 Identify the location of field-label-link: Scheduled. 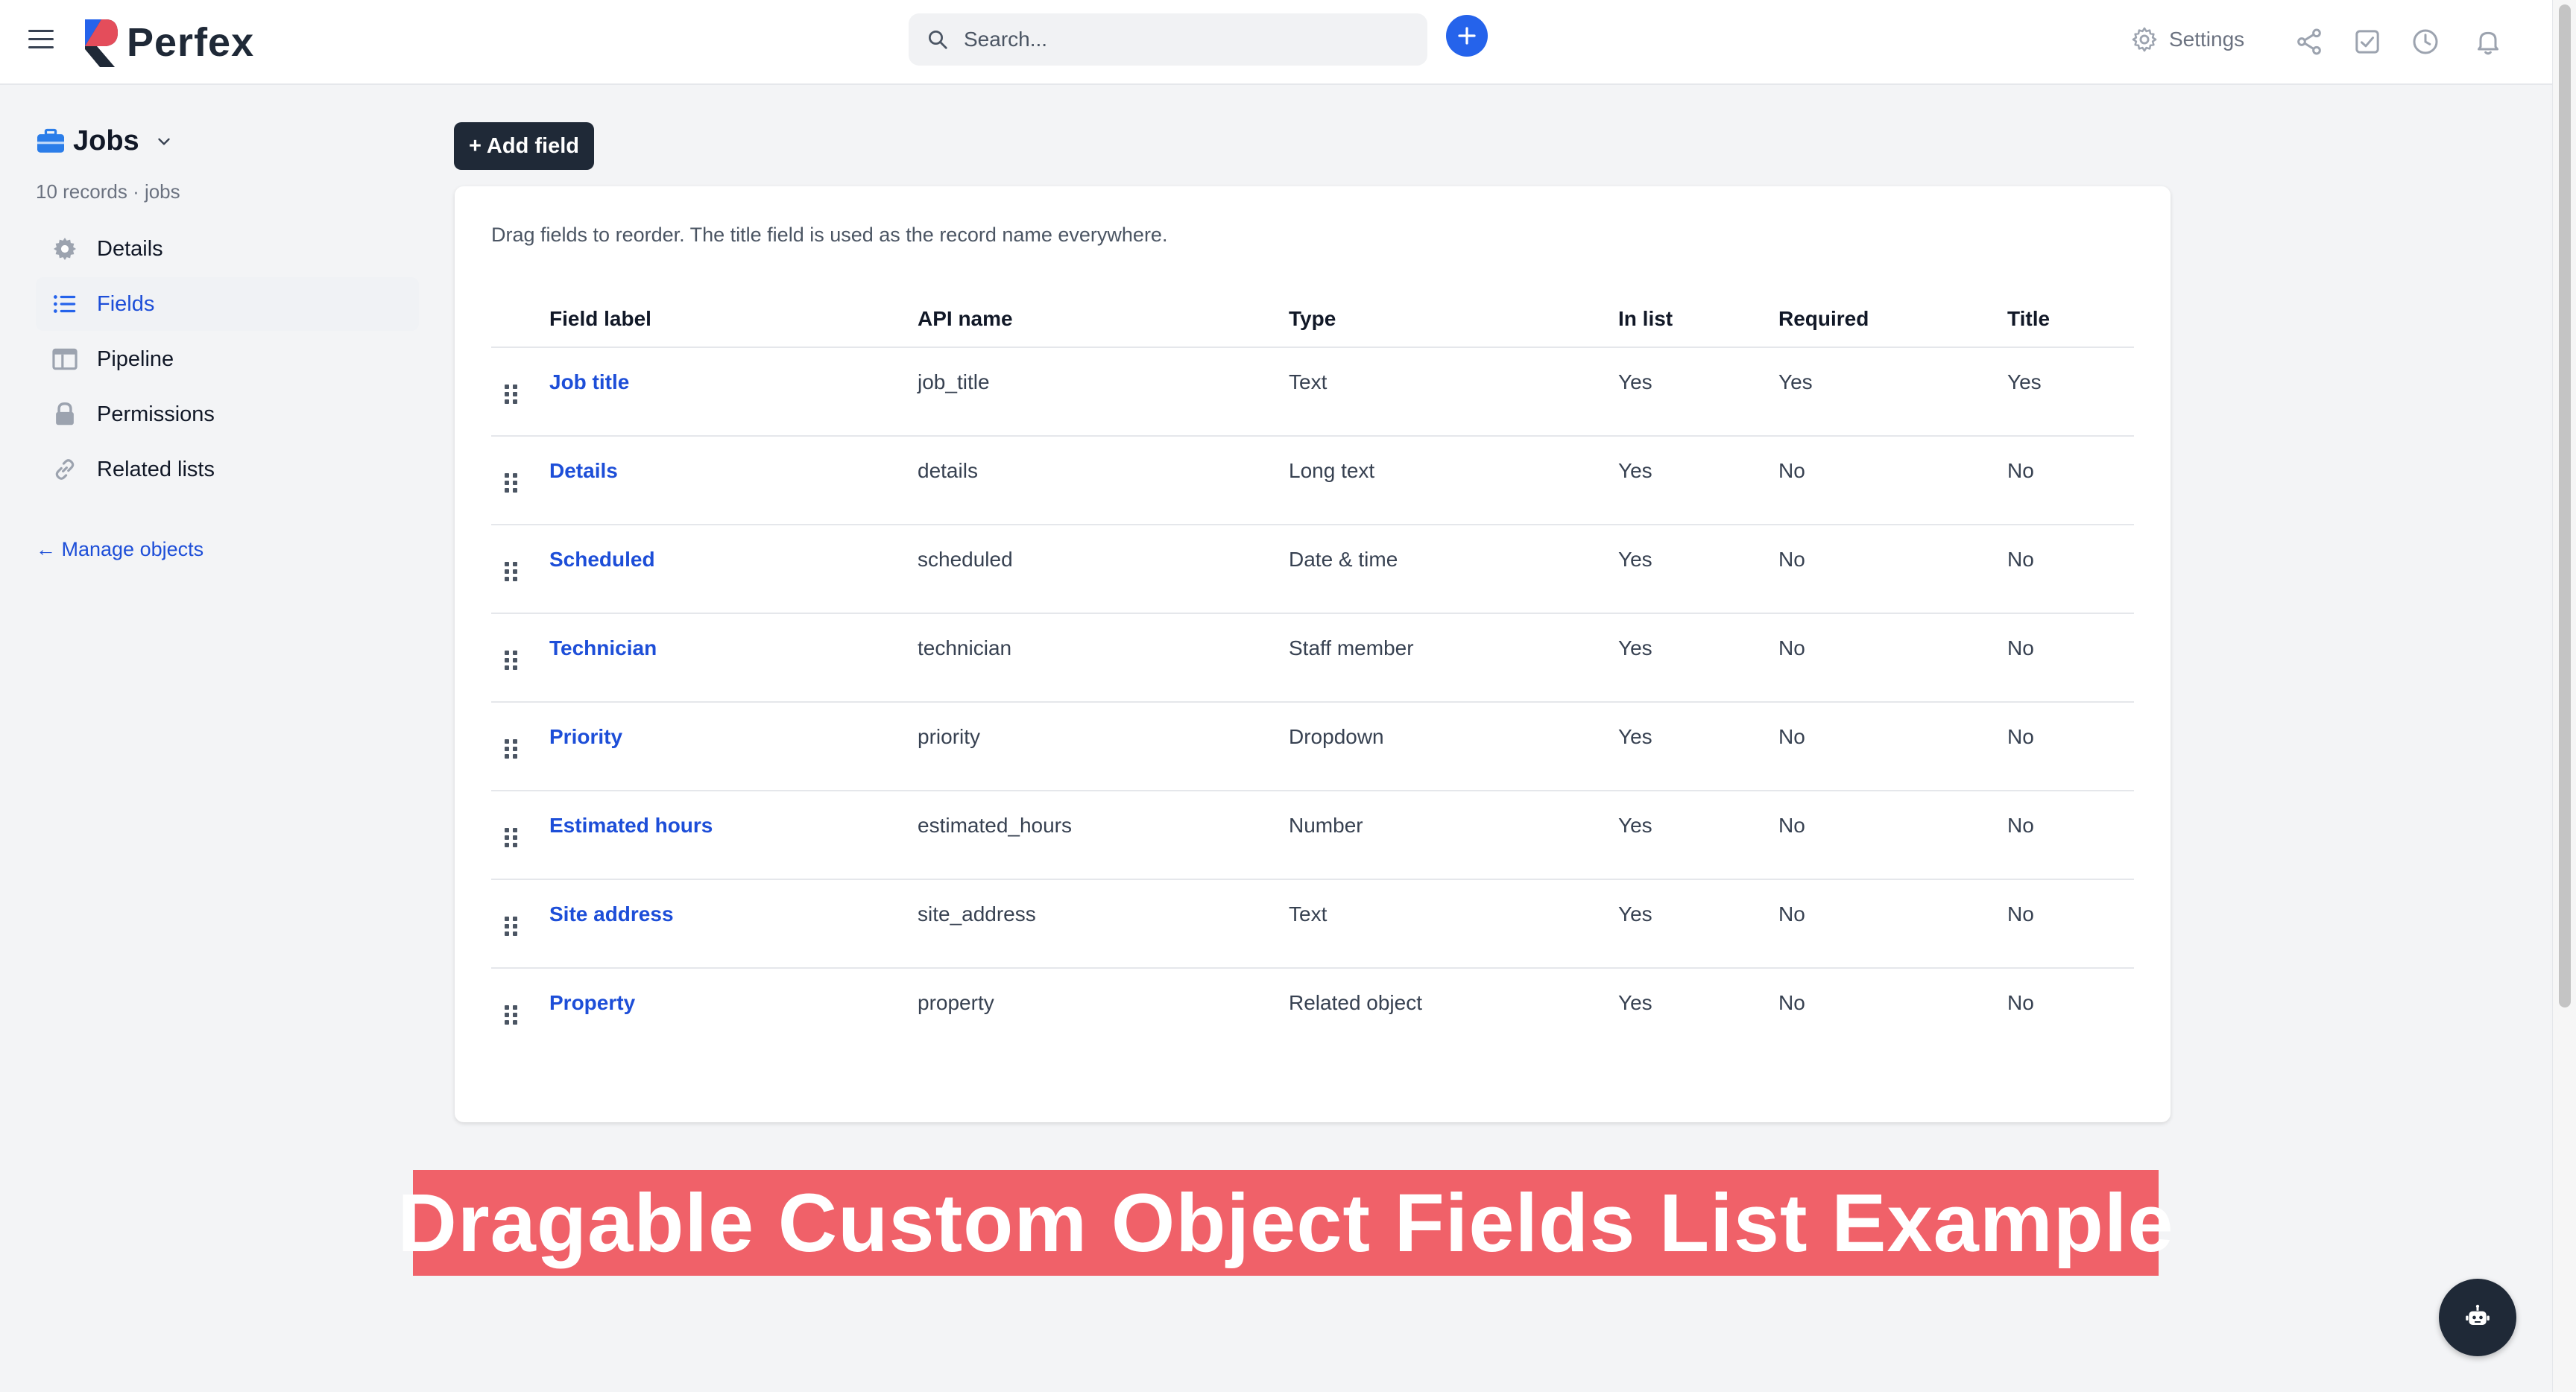
(602, 559).